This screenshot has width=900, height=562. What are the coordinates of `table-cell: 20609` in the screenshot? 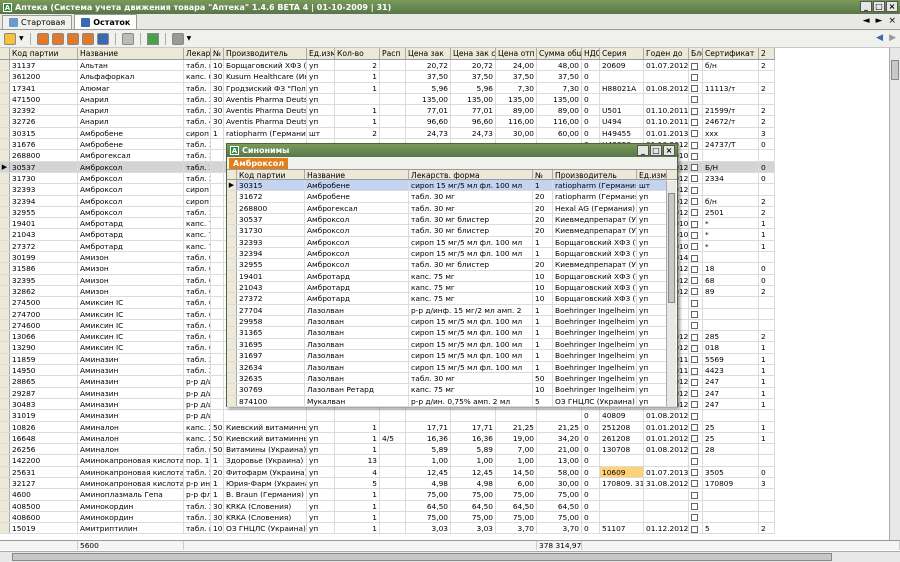 It's located at (622, 65).